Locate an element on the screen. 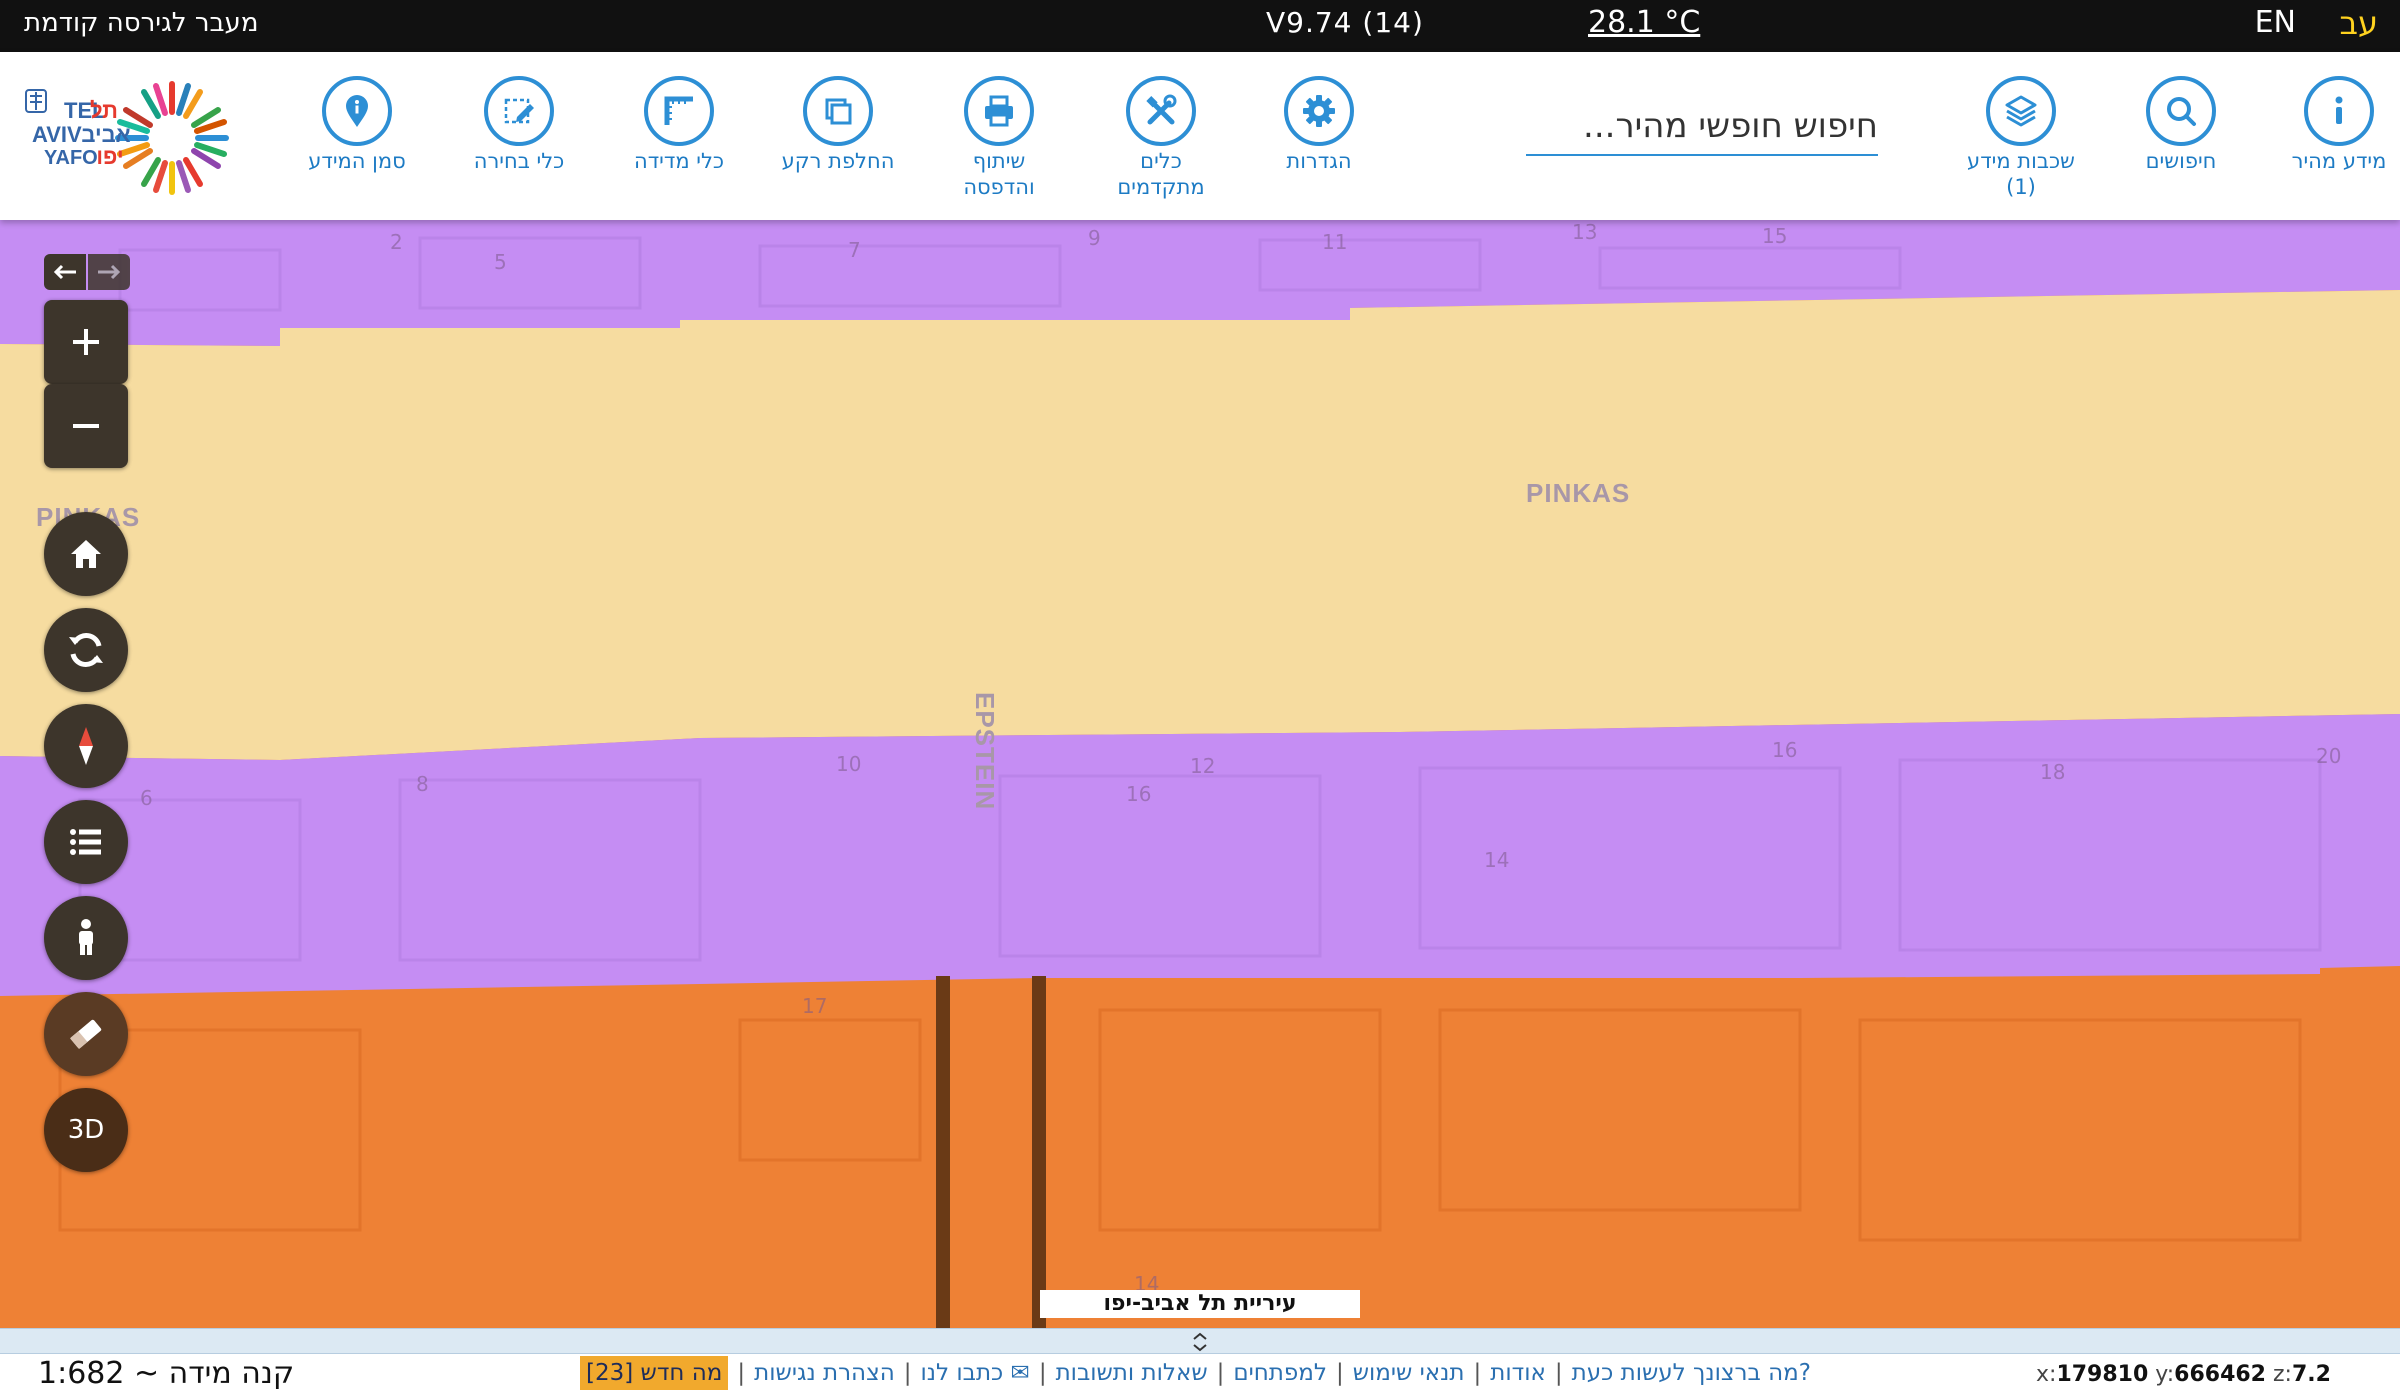 This screenshot has height=1392, width=2400. coordinates-readout: x:179810 y:666462 z:7.2 is located at coordinates (2183, 1374).